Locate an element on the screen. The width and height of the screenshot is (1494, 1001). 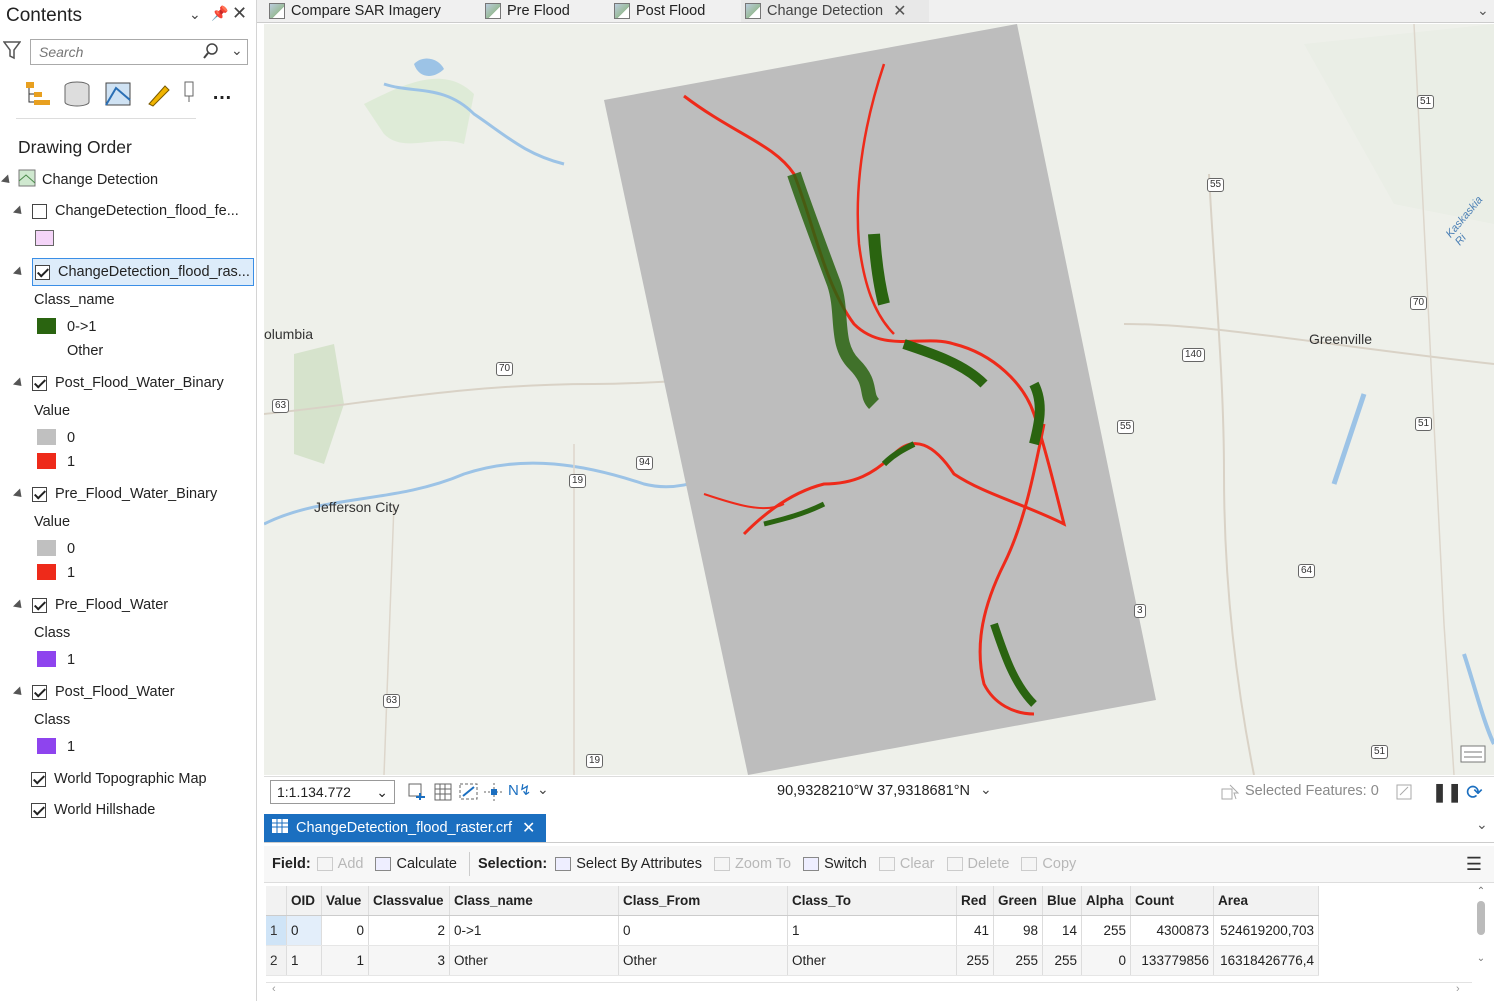
north-arrow-icon: N↯ is located at coordinates (519, 790).